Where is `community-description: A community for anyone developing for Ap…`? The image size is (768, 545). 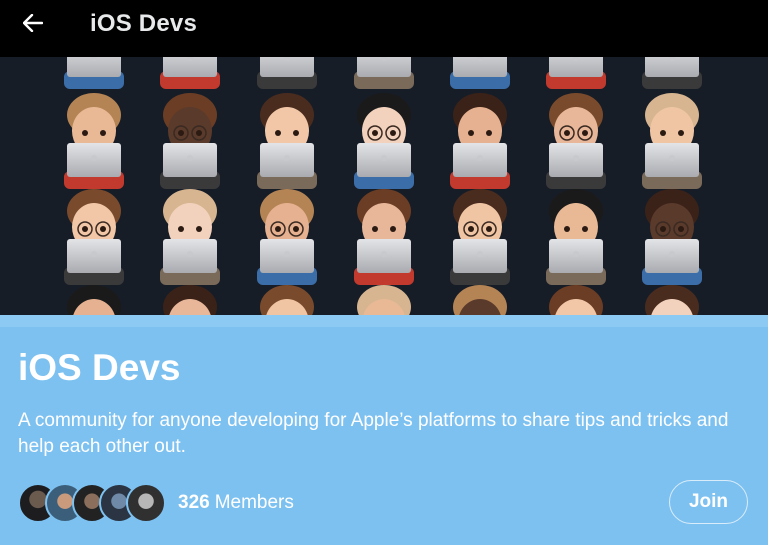
community-description: A community for anyone developing for Ap… is located at coordinates (373, 433).